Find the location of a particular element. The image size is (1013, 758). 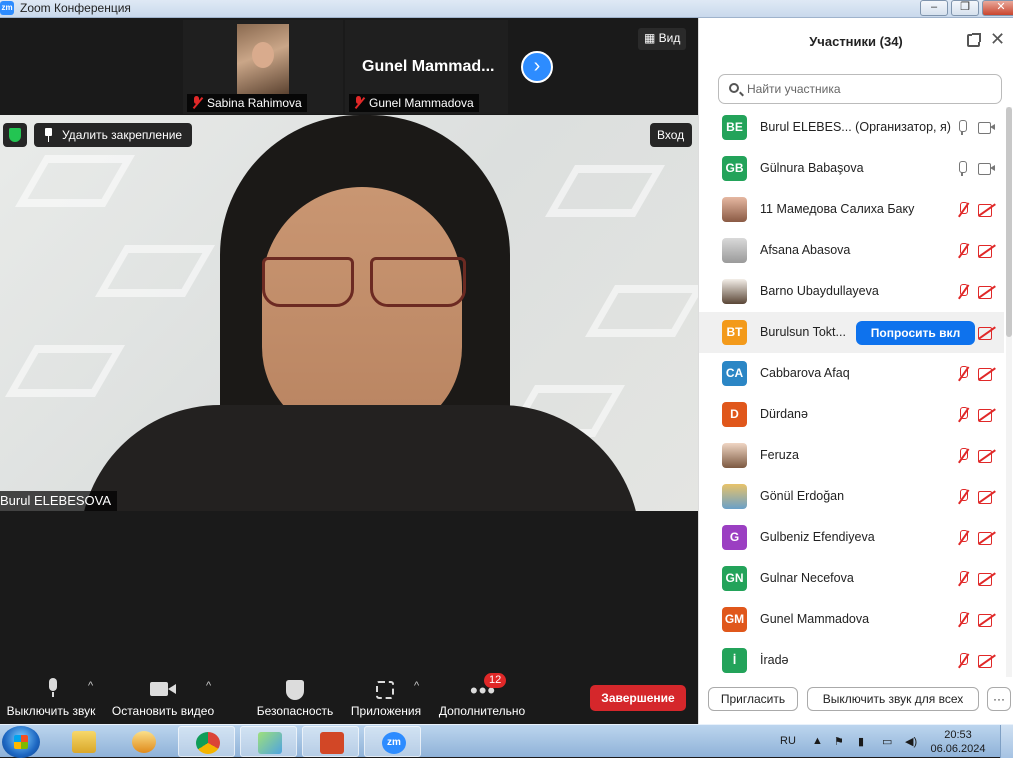

participant-search is located at coordinates (860, 89).